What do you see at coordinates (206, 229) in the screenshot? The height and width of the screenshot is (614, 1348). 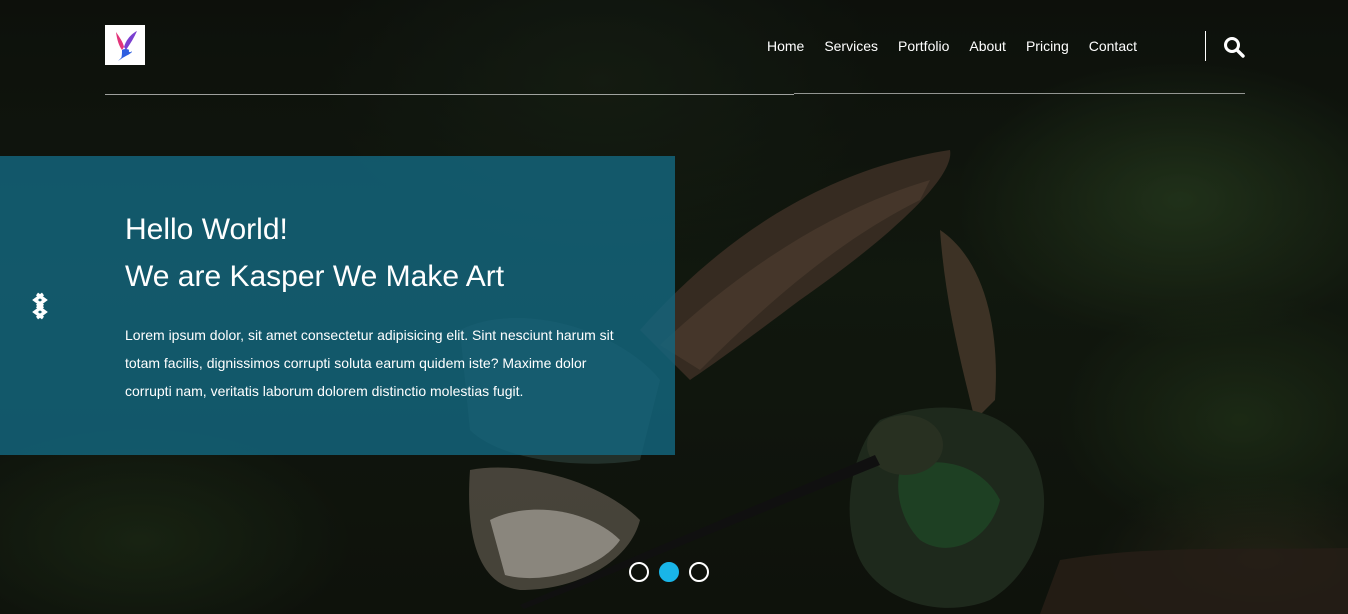 I see `hero-title-line1: Hello World!` at bounding box center [206, 229].